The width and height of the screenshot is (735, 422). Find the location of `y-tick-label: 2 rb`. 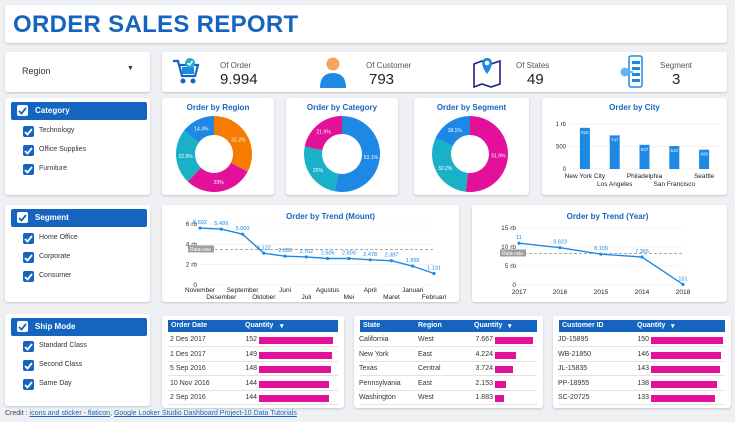

y-tick-label: 2 rb is located at coordinates (192, 265).